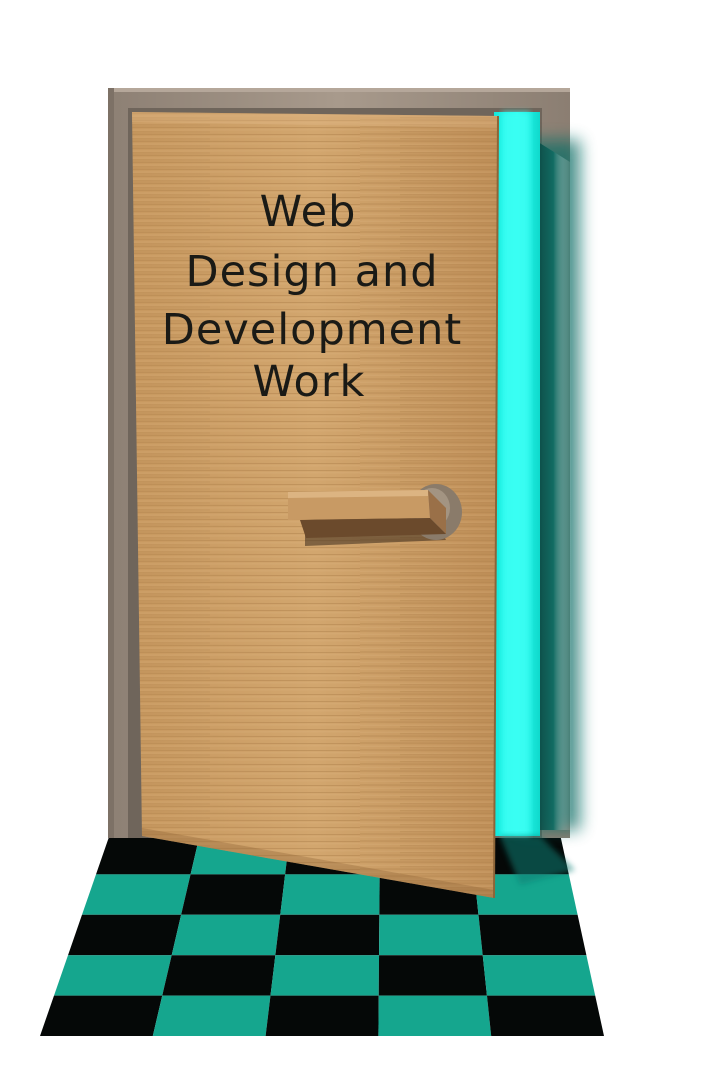  I want to click on sign-line-1: Web, so click(308, 212).